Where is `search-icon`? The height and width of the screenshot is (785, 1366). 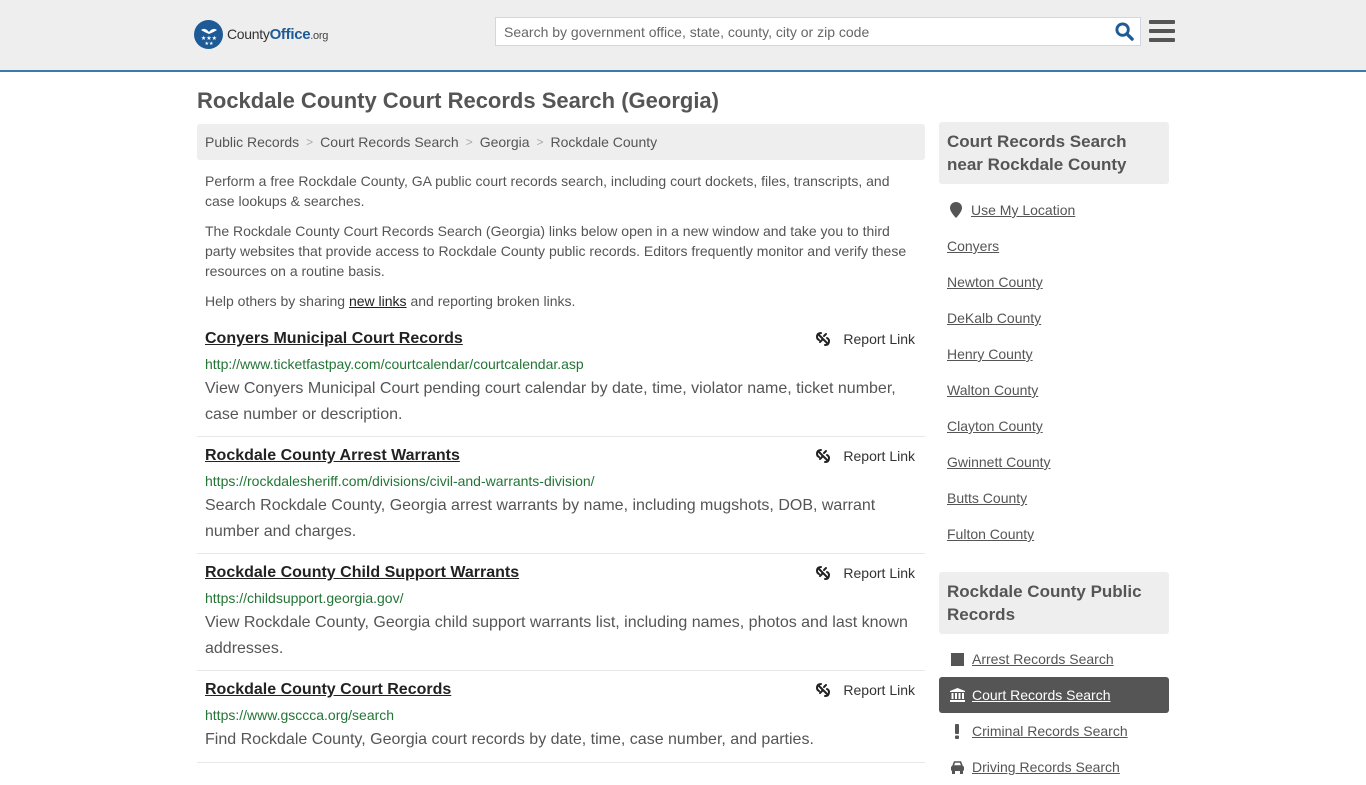 search-icon is located at coordinates (1124, 31).